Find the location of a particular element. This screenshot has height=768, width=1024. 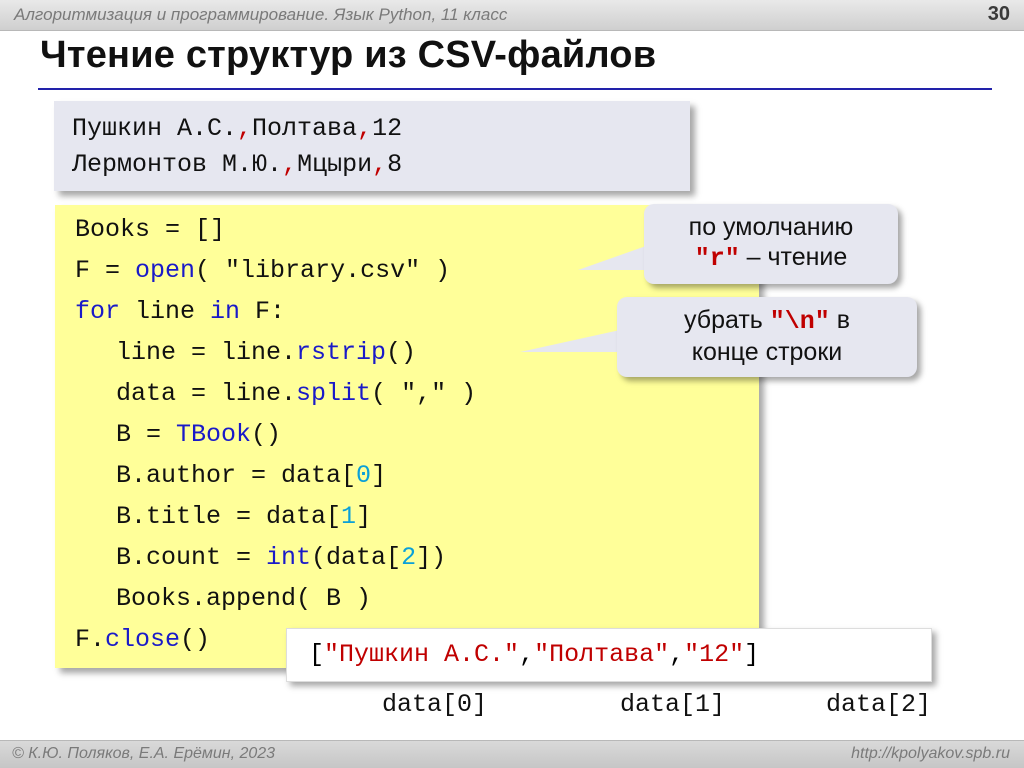

split-result-box: ["Пушкин А.С.","Полтава","12"] is located at coordinates (609, 655).